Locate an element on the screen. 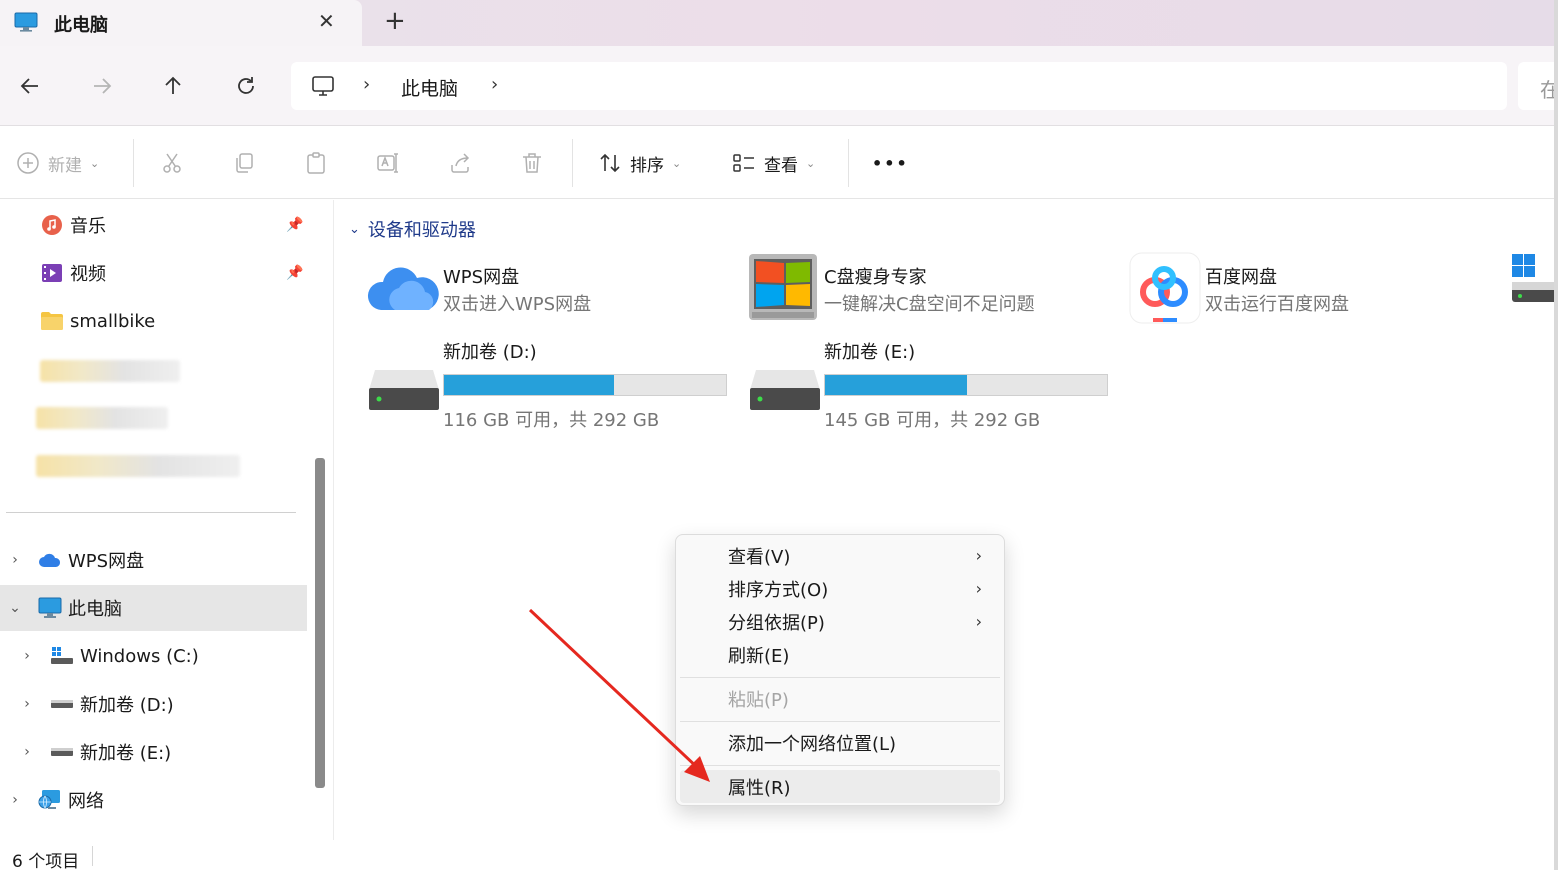 The image size is (1558, 870). baidu-netdisk-icon is located at coordinates (1165, 288).